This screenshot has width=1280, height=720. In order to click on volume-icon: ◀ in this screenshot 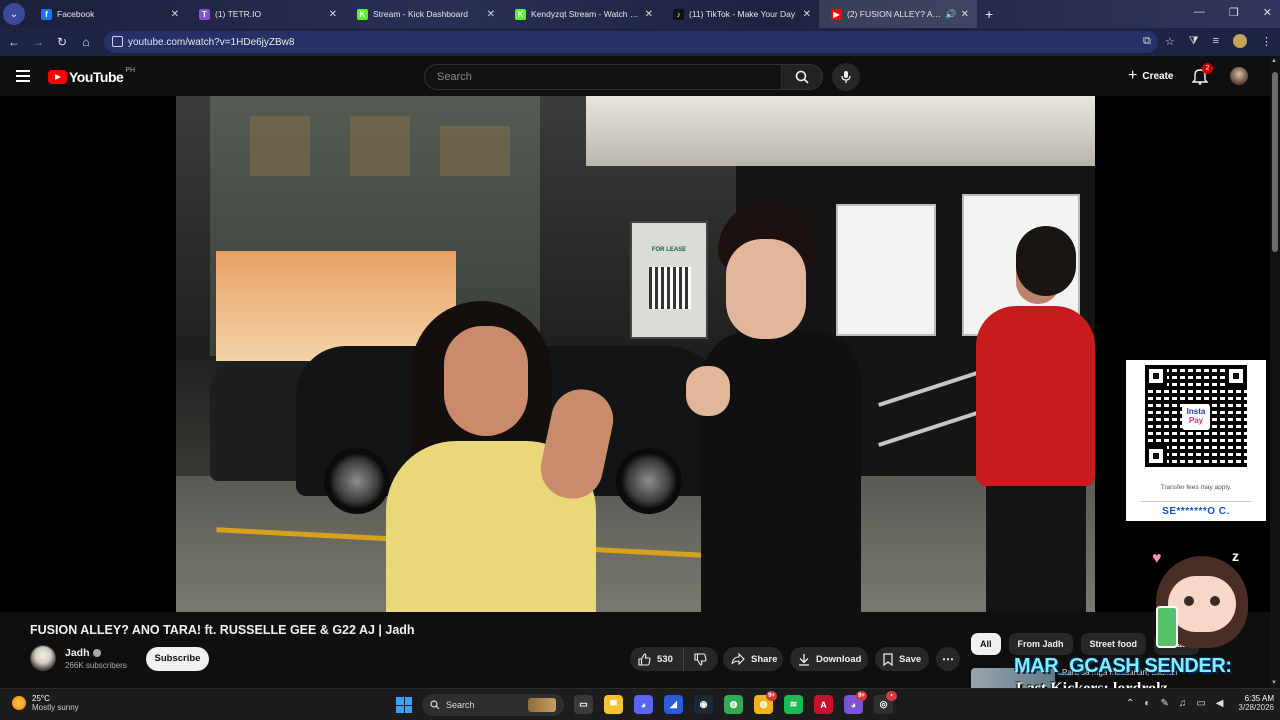, I will do `click(1220, 703)`.